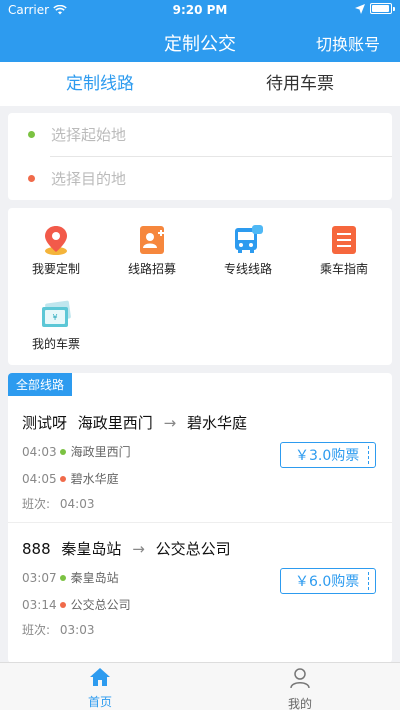 The image size is (400, 710). I want to click on bottom-nav: 首页 我的, so click(200, 686).